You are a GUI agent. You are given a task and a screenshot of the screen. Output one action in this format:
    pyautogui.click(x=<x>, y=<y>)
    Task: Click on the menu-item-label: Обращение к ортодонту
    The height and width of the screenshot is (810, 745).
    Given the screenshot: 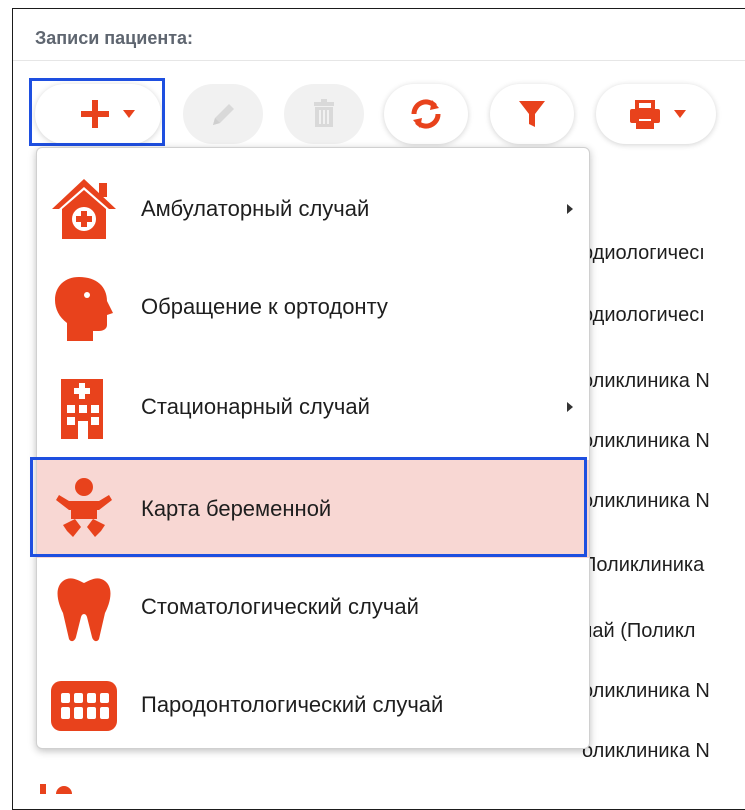 What is the action you would take?
    pyautogui.click(x=264, y=306)
    